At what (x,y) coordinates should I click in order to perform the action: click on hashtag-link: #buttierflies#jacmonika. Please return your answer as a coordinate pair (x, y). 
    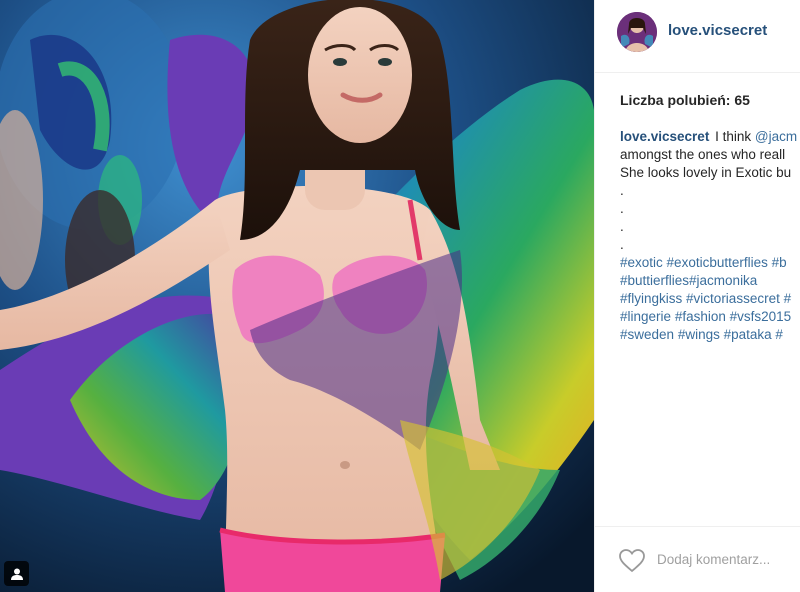
    Looking at the image, I should click on (688, 280).